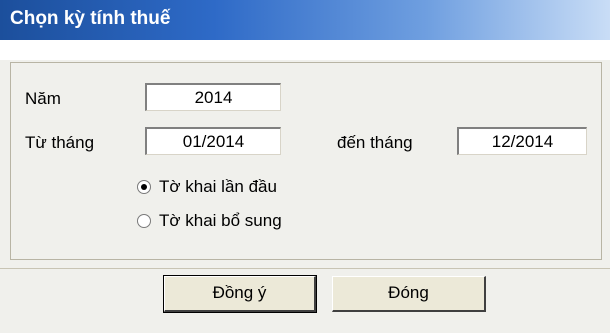  Describe the element at coordinates (60, 142) in the screenshot. I see `from-month-label: Từ tháng` at that location.